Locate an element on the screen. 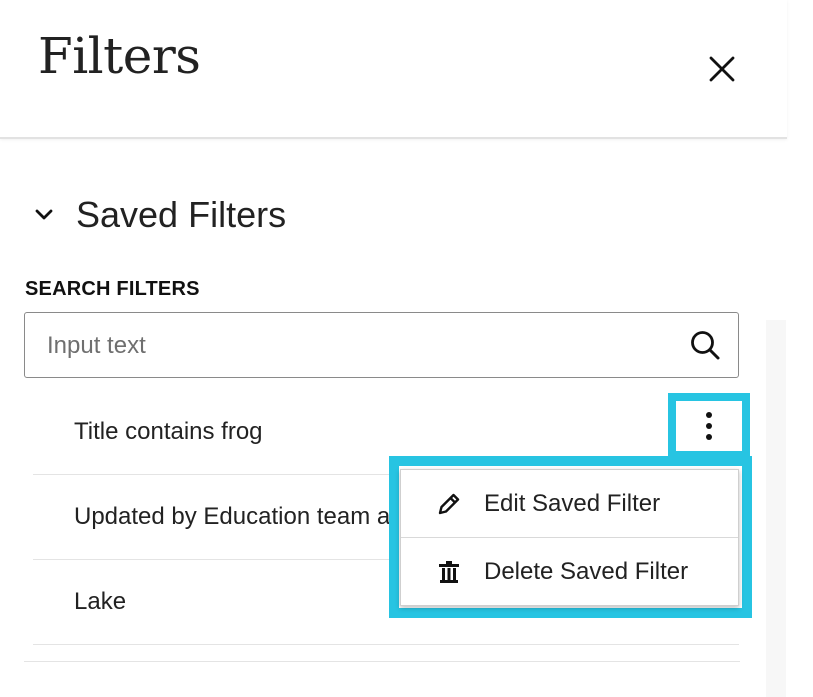 The height and width of the screenshot is (697, 813). trash-icon is located at coordinates (449, 572).